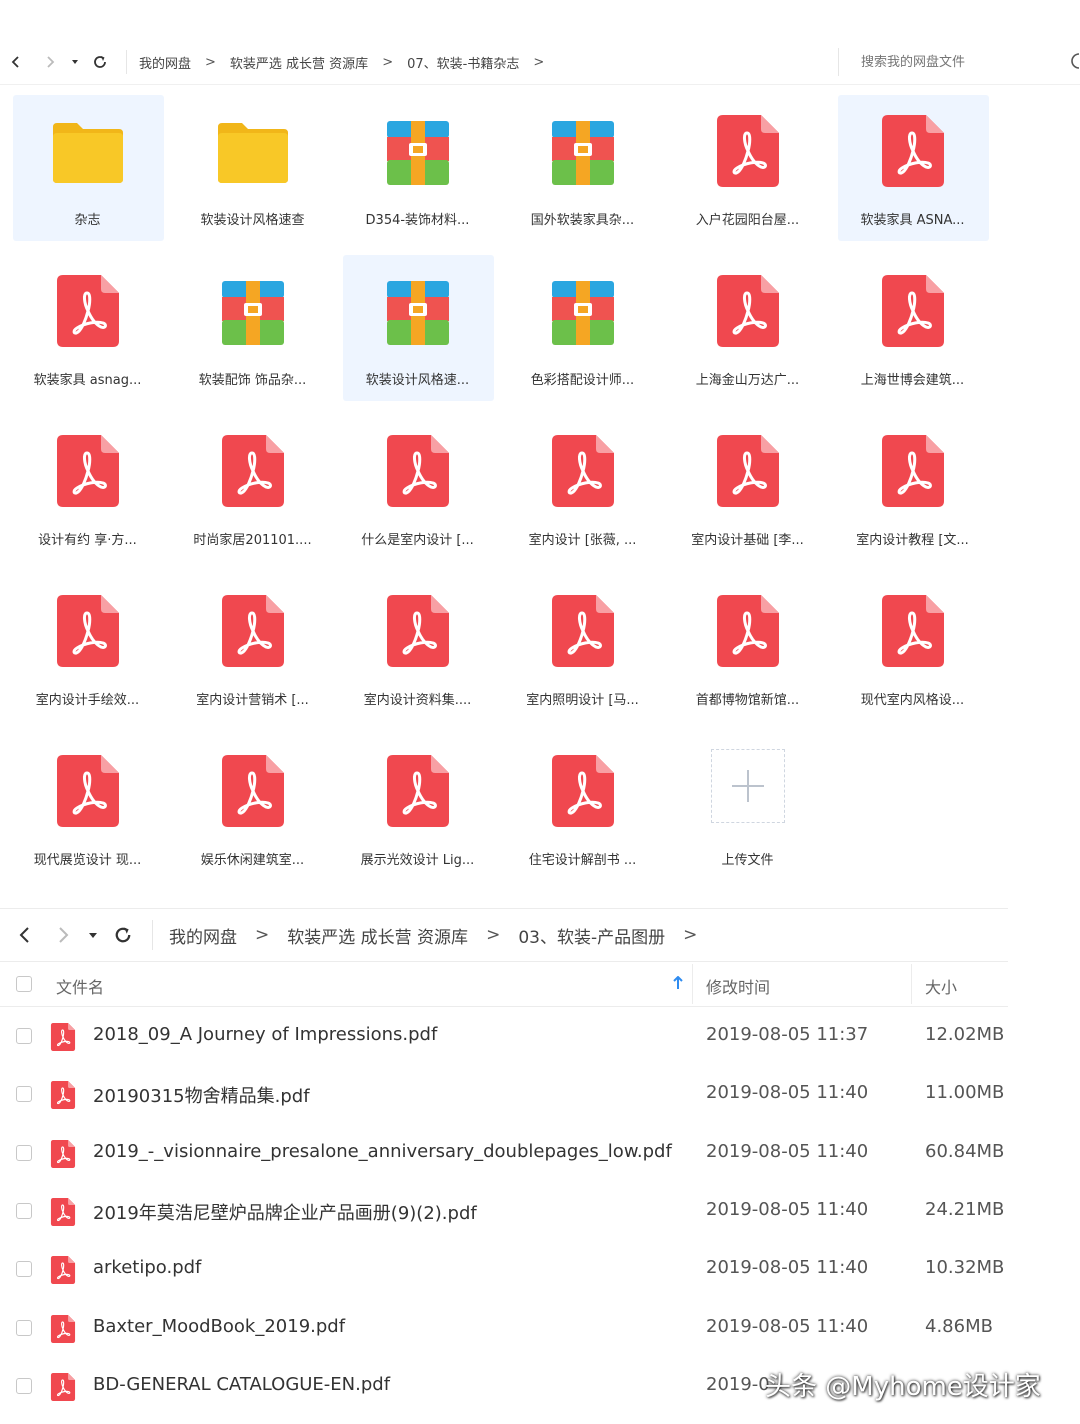  Describe the element at coordinates (1075, 61) in the screenshot. I see `search-icon` at that location.